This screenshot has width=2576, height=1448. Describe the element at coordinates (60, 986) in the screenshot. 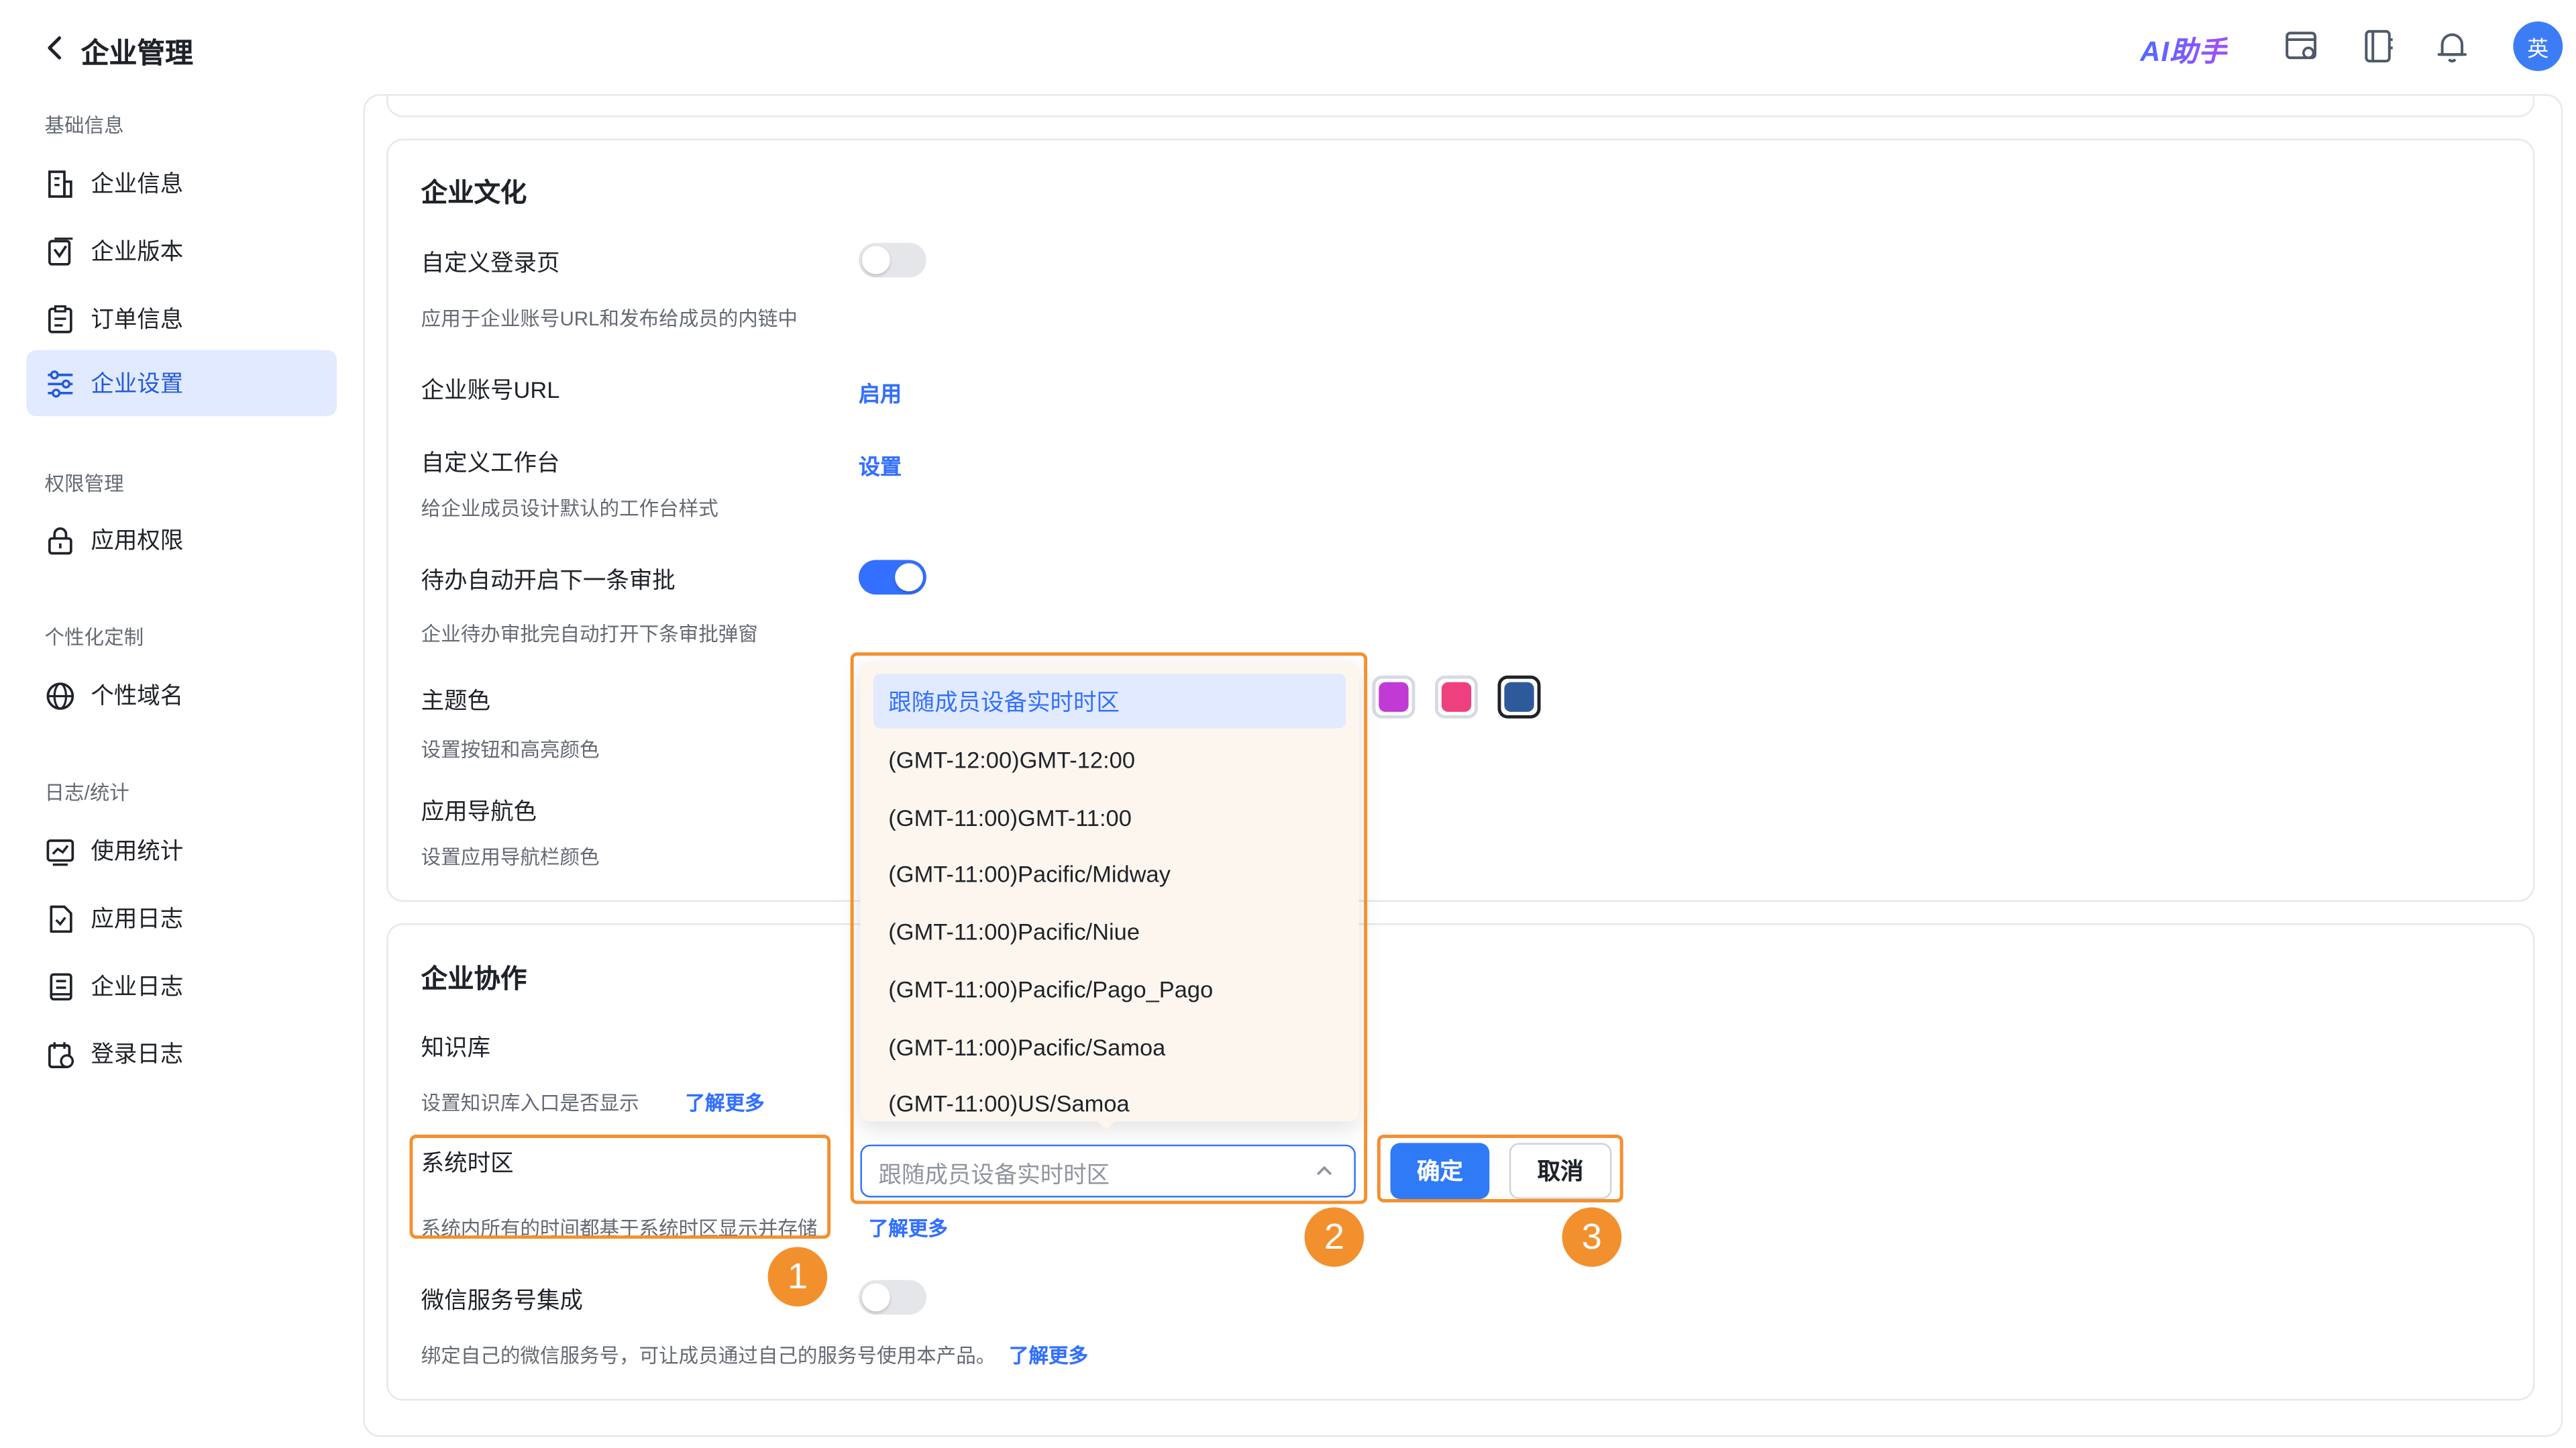

I see `doc-log-icon` at that location.